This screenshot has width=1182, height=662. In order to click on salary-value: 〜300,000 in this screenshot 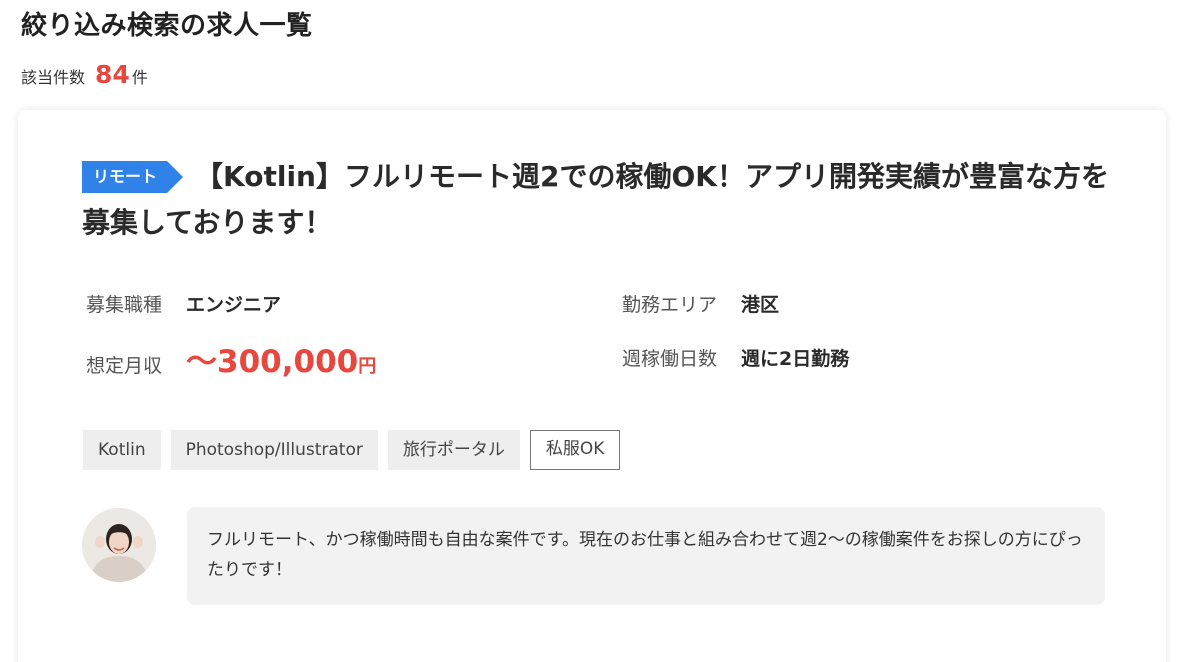, I will do `click(272, 362)`.